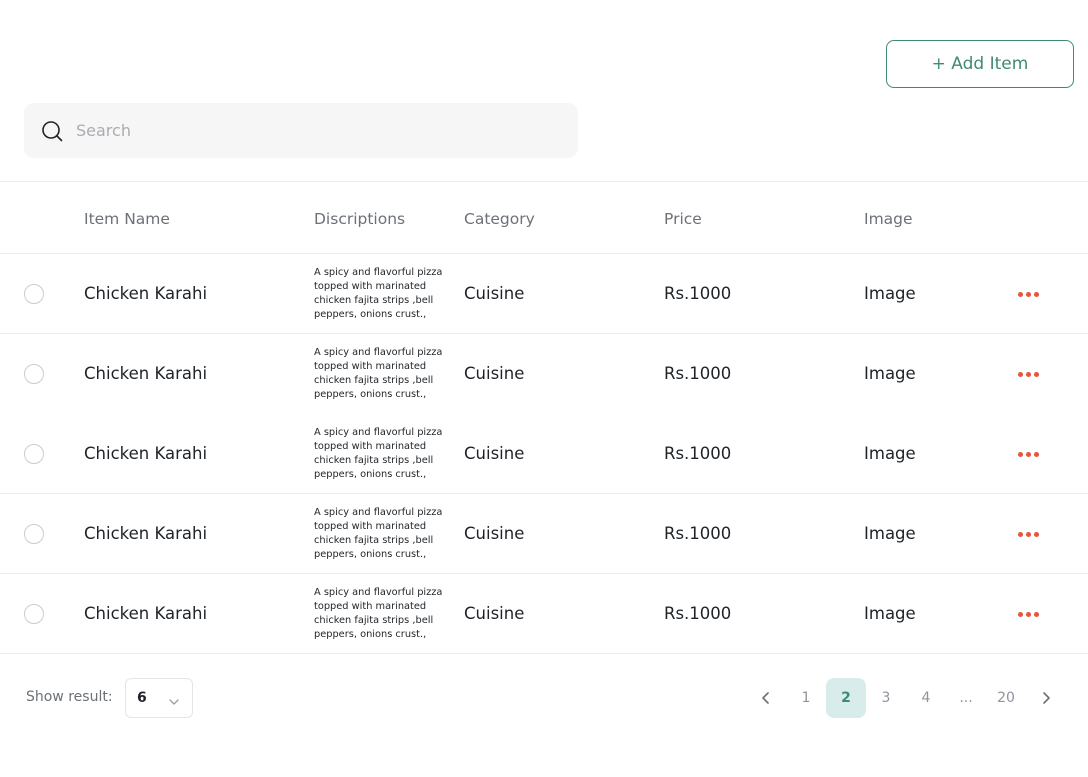 The height and width of the screenshot is (777, 1088). I want to click on page-3-button: 3, so click(886, 698).